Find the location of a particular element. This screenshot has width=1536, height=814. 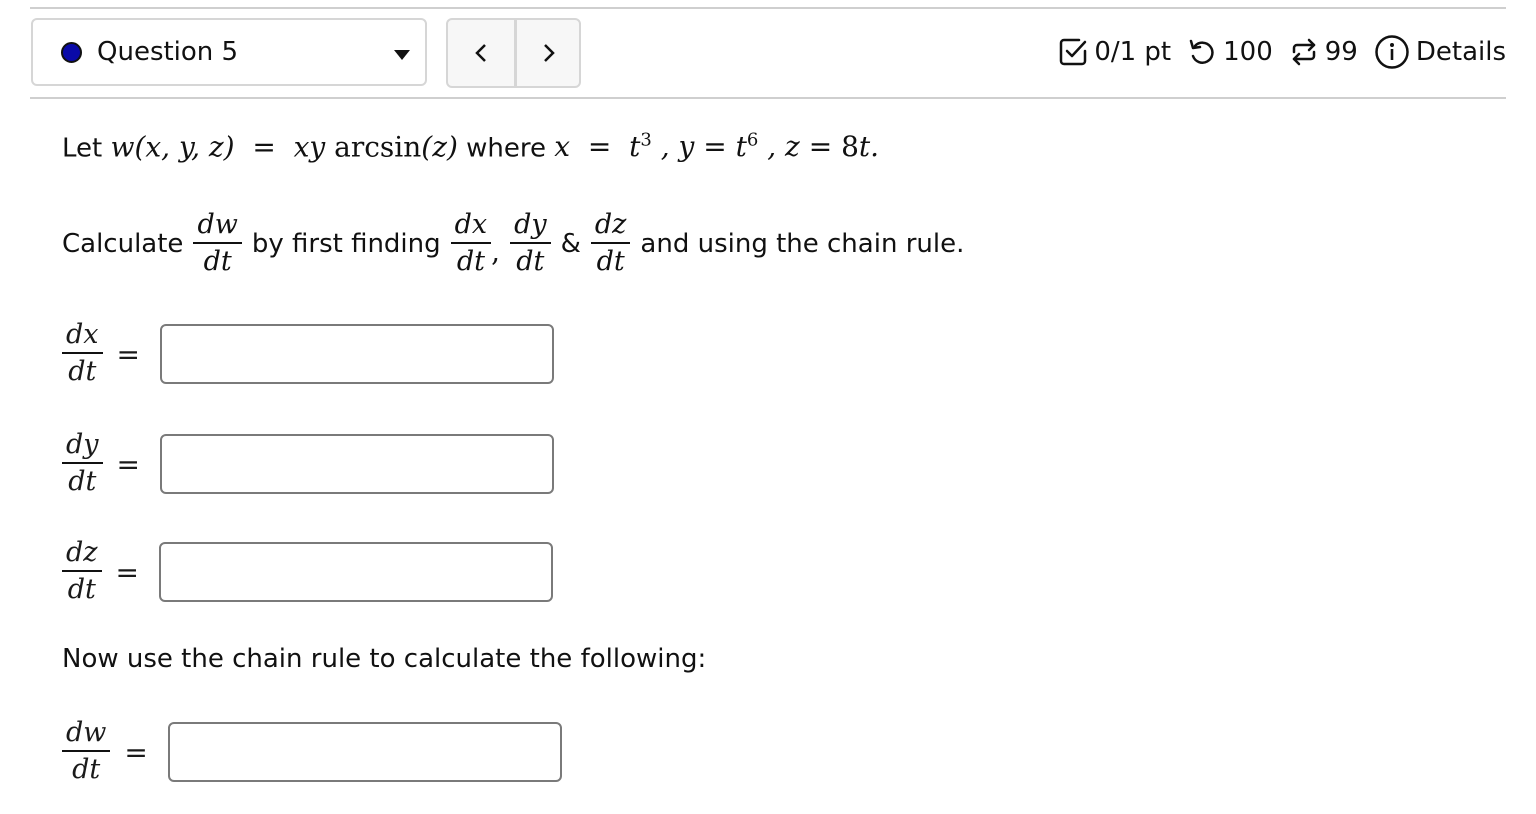

dx-dt-input is located at coordinates (356, 354).